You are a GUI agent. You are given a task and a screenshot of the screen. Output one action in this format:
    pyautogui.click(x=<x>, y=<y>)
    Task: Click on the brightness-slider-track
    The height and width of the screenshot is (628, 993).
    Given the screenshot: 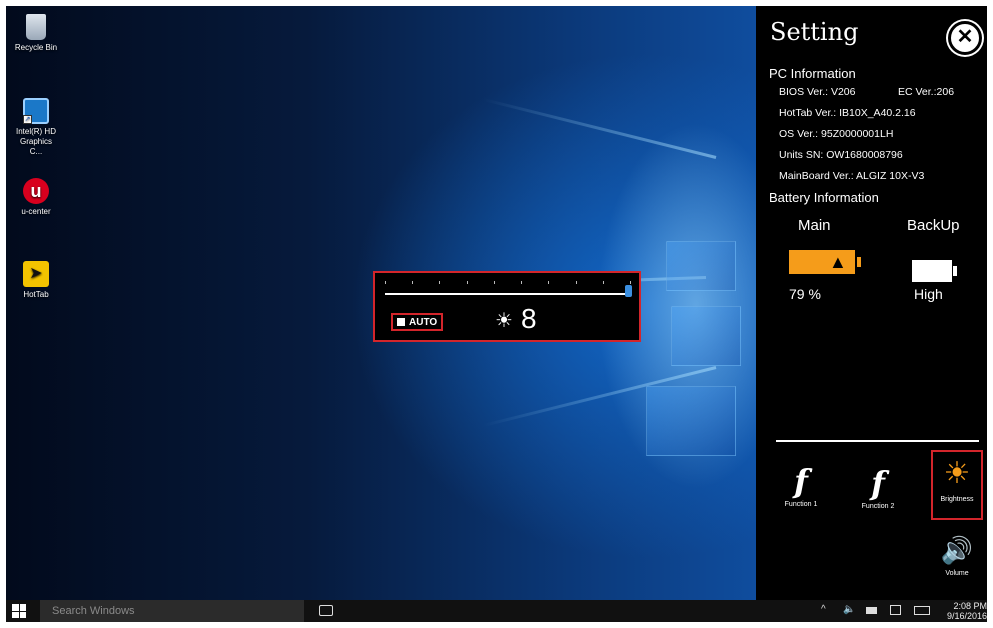 What is the action you would take?
    pyautogui.click(x=506, y=294)
    